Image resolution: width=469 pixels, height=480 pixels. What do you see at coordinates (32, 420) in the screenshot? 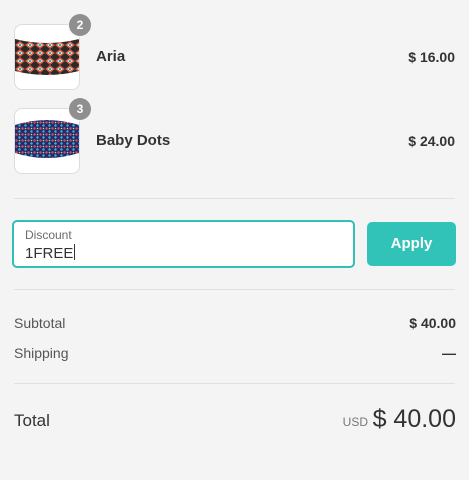
I see `total-label: Total` at bounding box center [32, 420].